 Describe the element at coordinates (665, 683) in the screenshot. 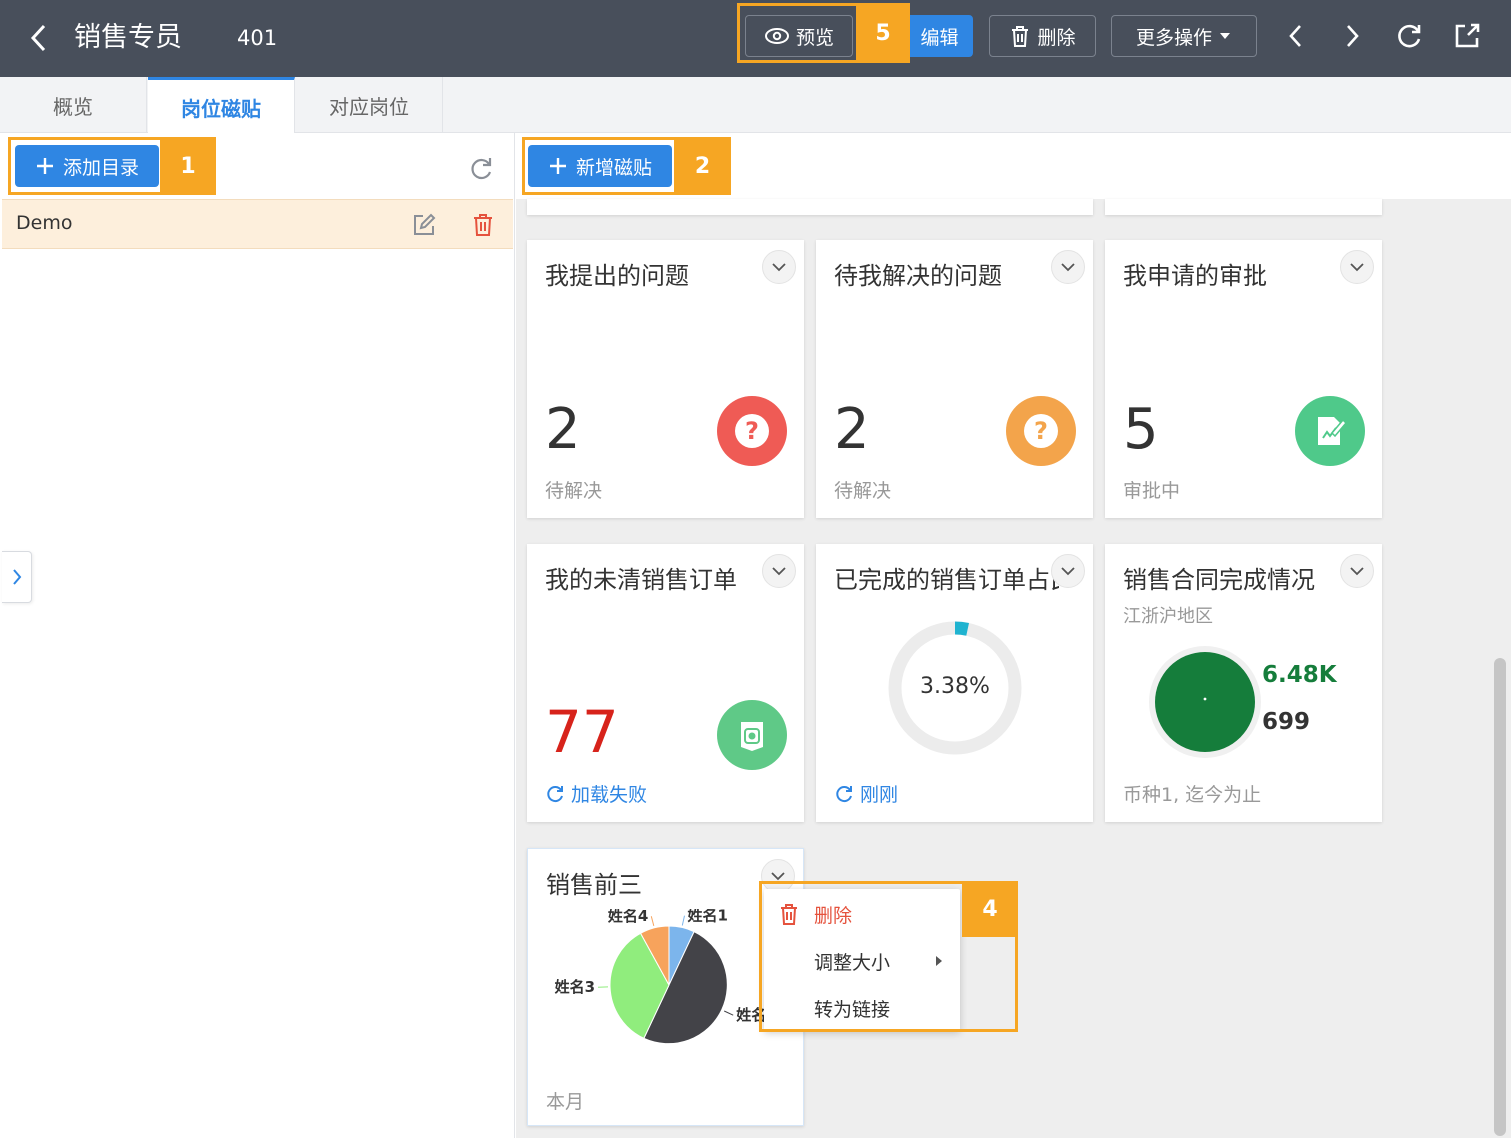

I see `tile-open-sales-orders: 我的未清销售订单 77 加载失败` at that location.